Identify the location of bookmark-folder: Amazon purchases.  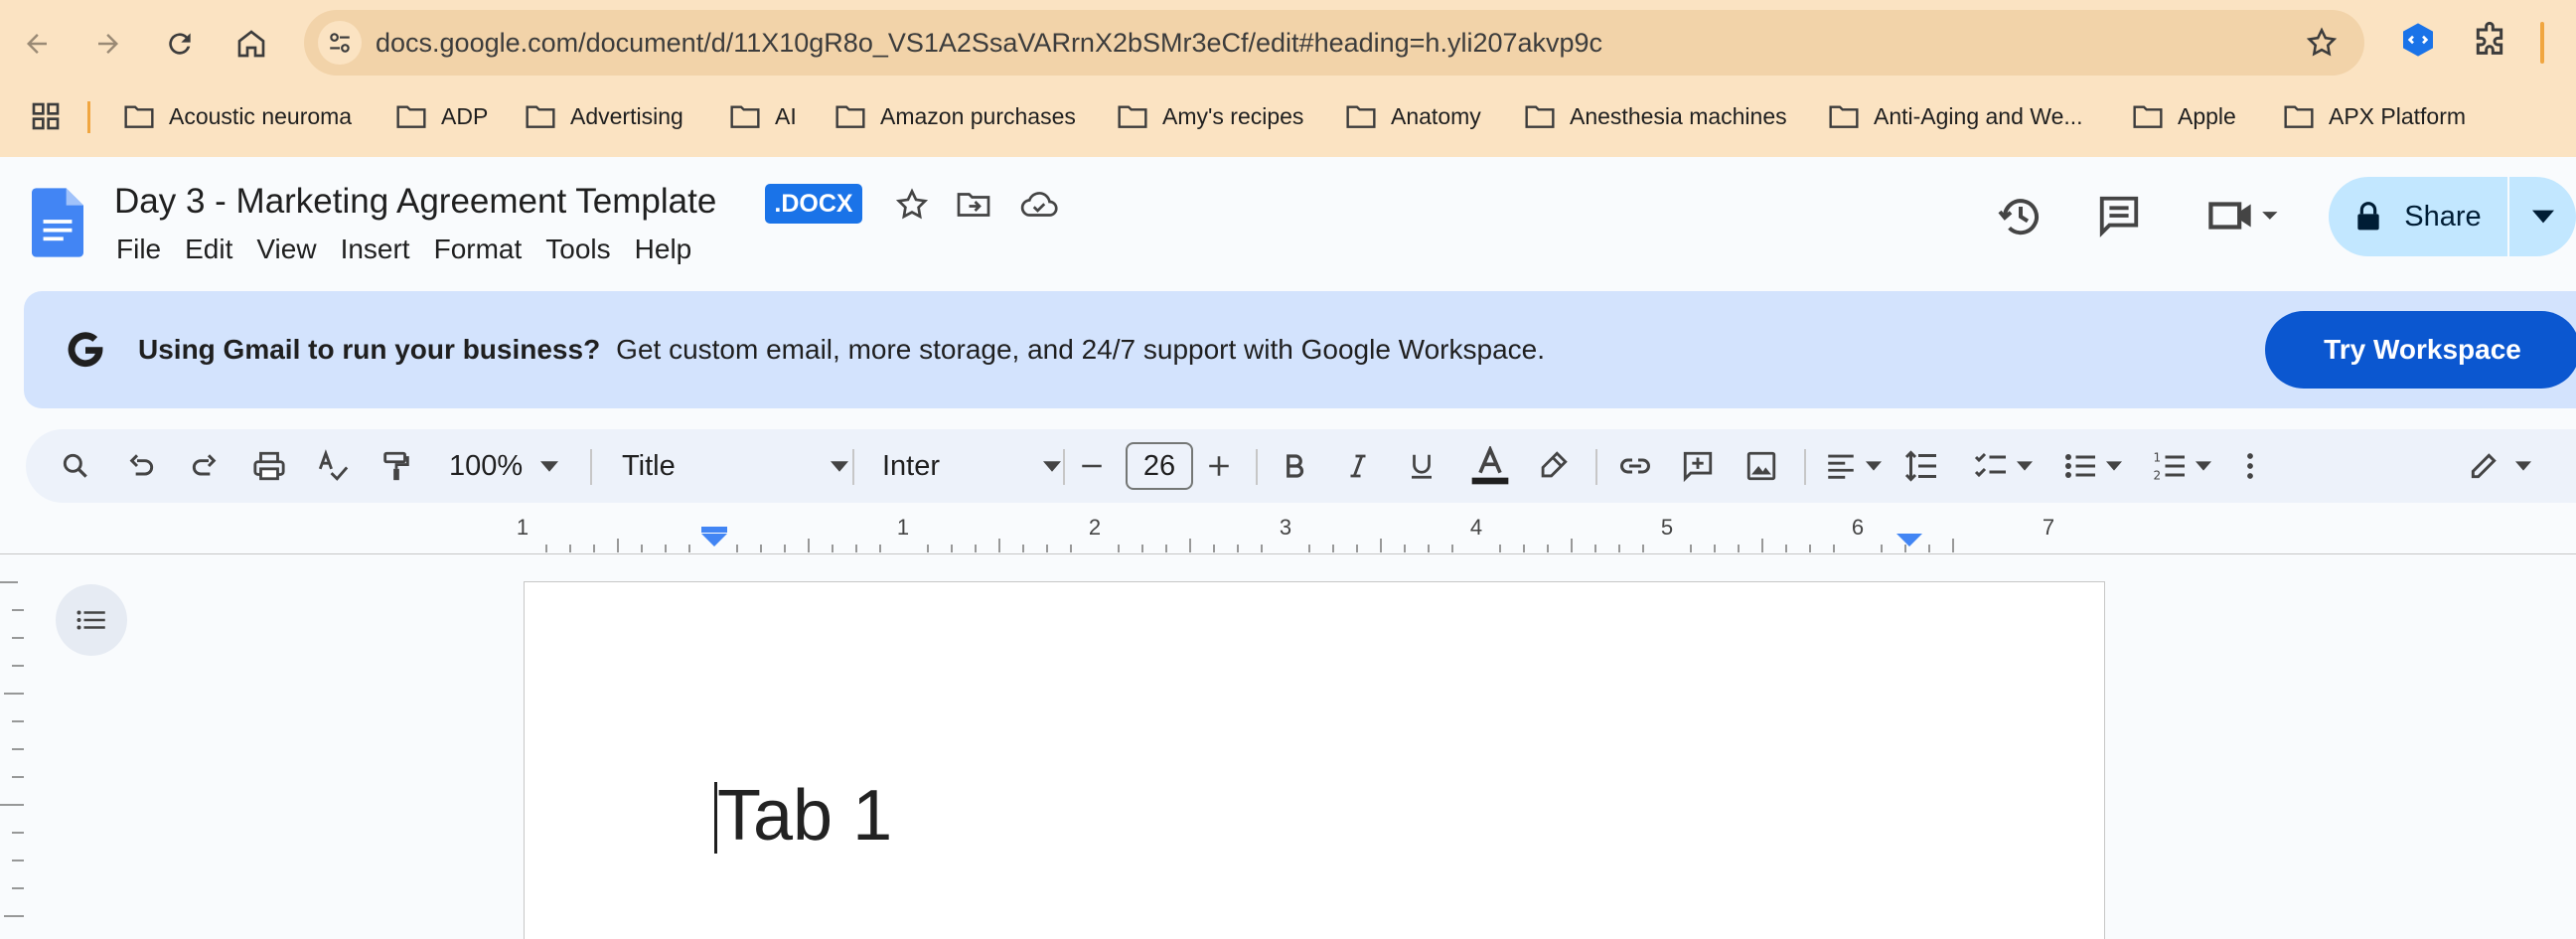
(955, 116).